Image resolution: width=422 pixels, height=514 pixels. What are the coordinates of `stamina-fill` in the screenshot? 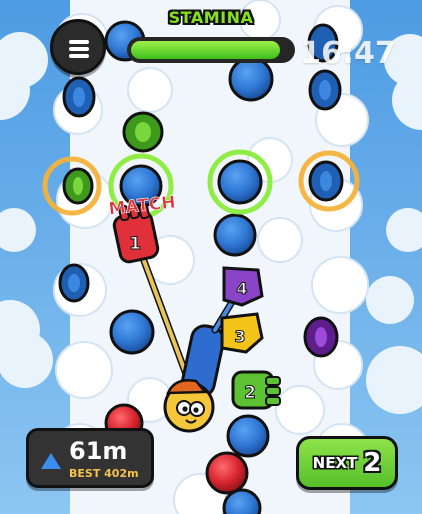 It's located at (205, 50).